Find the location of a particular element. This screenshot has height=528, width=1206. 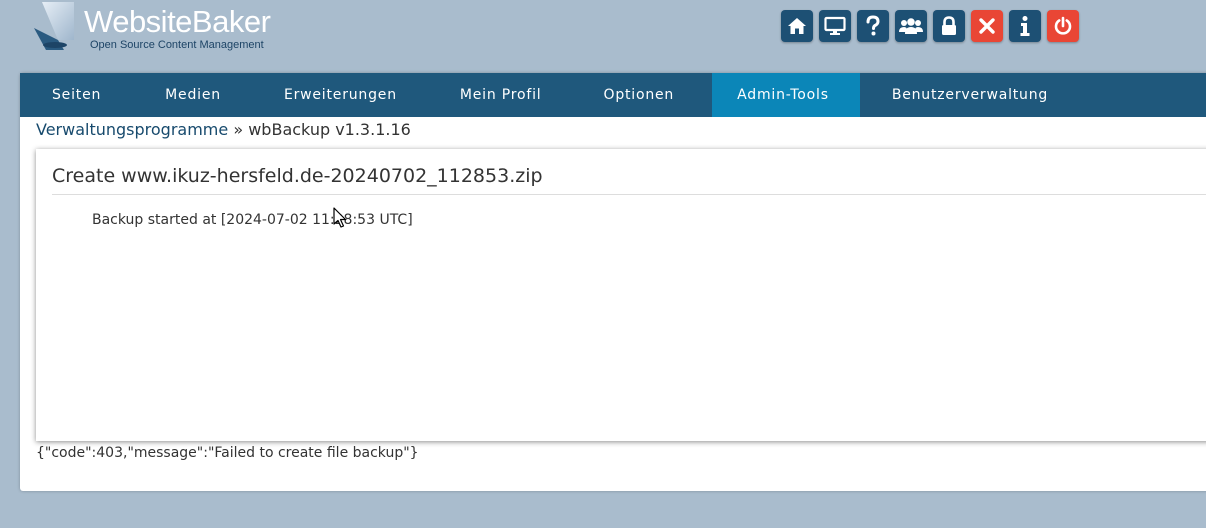

nav-admin-tools: Admin-Tools is located at coordinates (786, 95).